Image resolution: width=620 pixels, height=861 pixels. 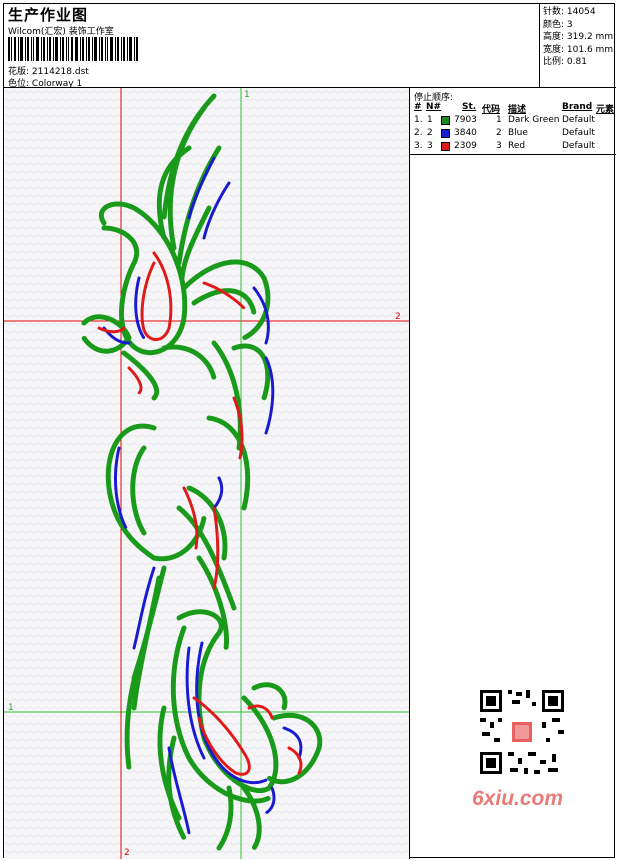 I want to click on guide-label-h2: 2, so click(x=398, y=317).